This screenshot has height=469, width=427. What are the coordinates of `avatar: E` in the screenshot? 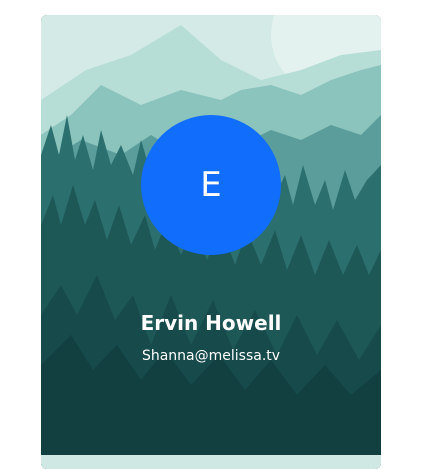 It's located at (211, 185).